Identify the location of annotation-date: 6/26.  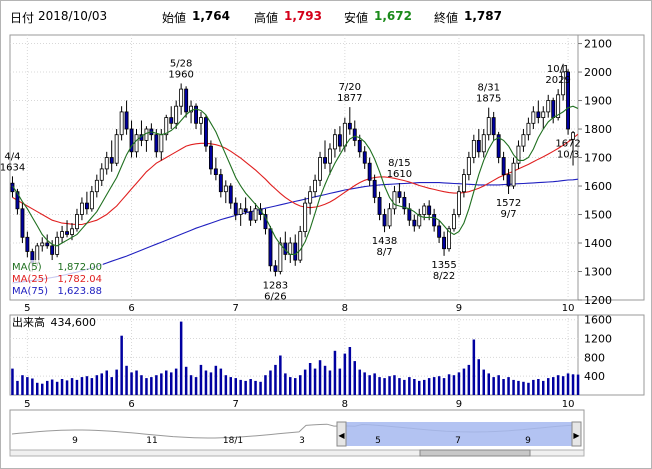
(275, 296).